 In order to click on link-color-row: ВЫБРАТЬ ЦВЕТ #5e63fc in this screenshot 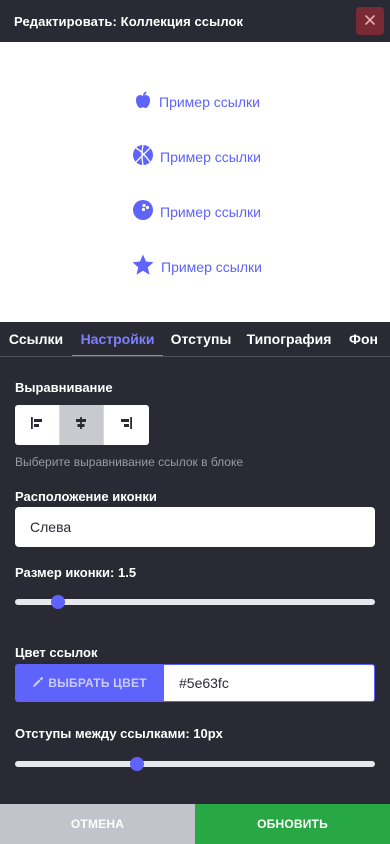, I will do `click(195, 683)`.